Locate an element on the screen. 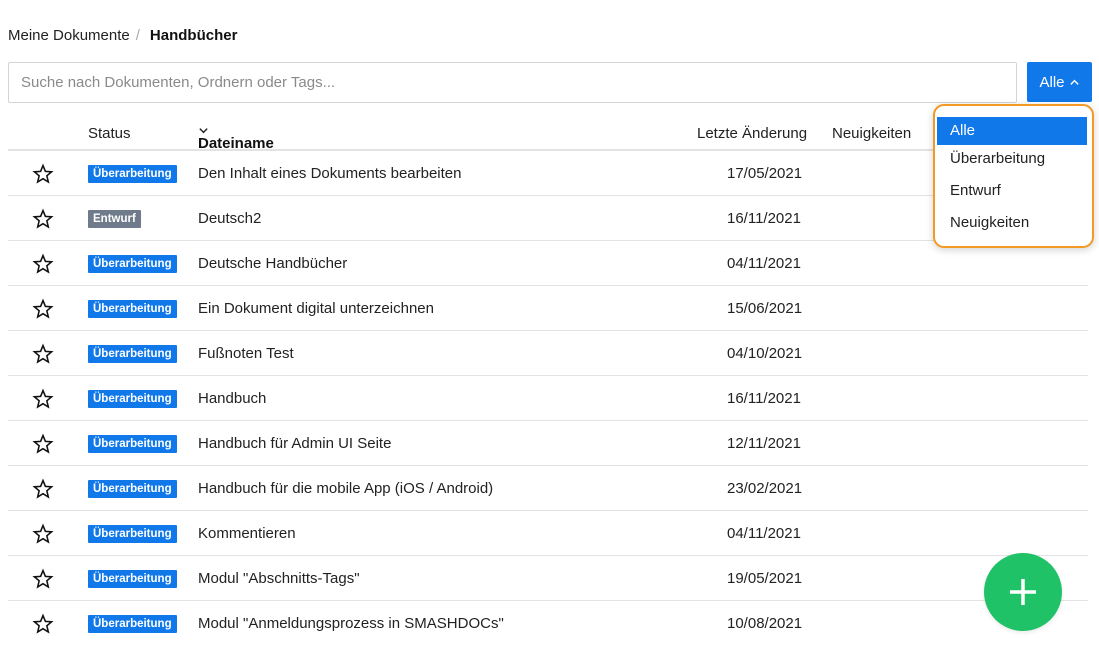 Image resolution: width=1099 pixels, height=645 pixels. status-filter-dropdown: Alle Überarbeitung Entwurf Neuigkeiten is located at coordinates (1013, 176).